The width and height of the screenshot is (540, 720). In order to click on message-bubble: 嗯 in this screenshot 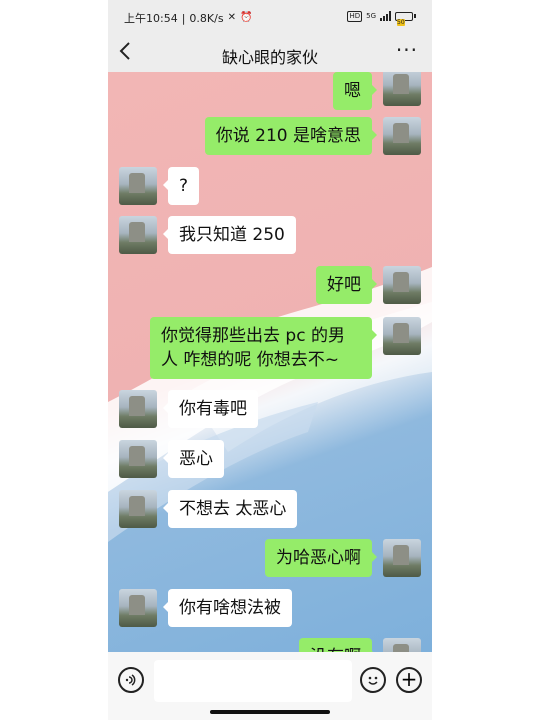, I will do `click(355, 91)`.